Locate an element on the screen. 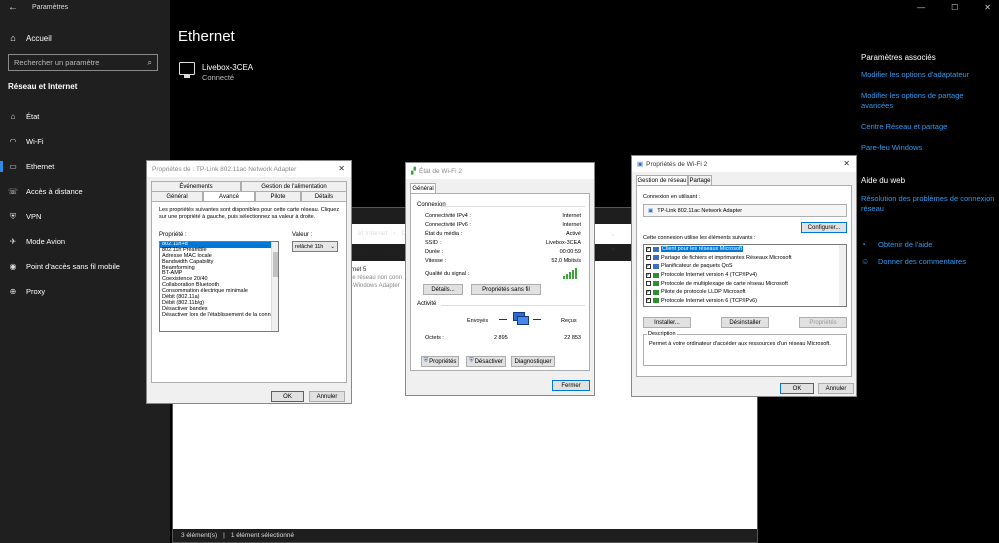 The image size is (999, 543). get-help-label: Obtenir de l'aide is located at coordinates (905, 244).